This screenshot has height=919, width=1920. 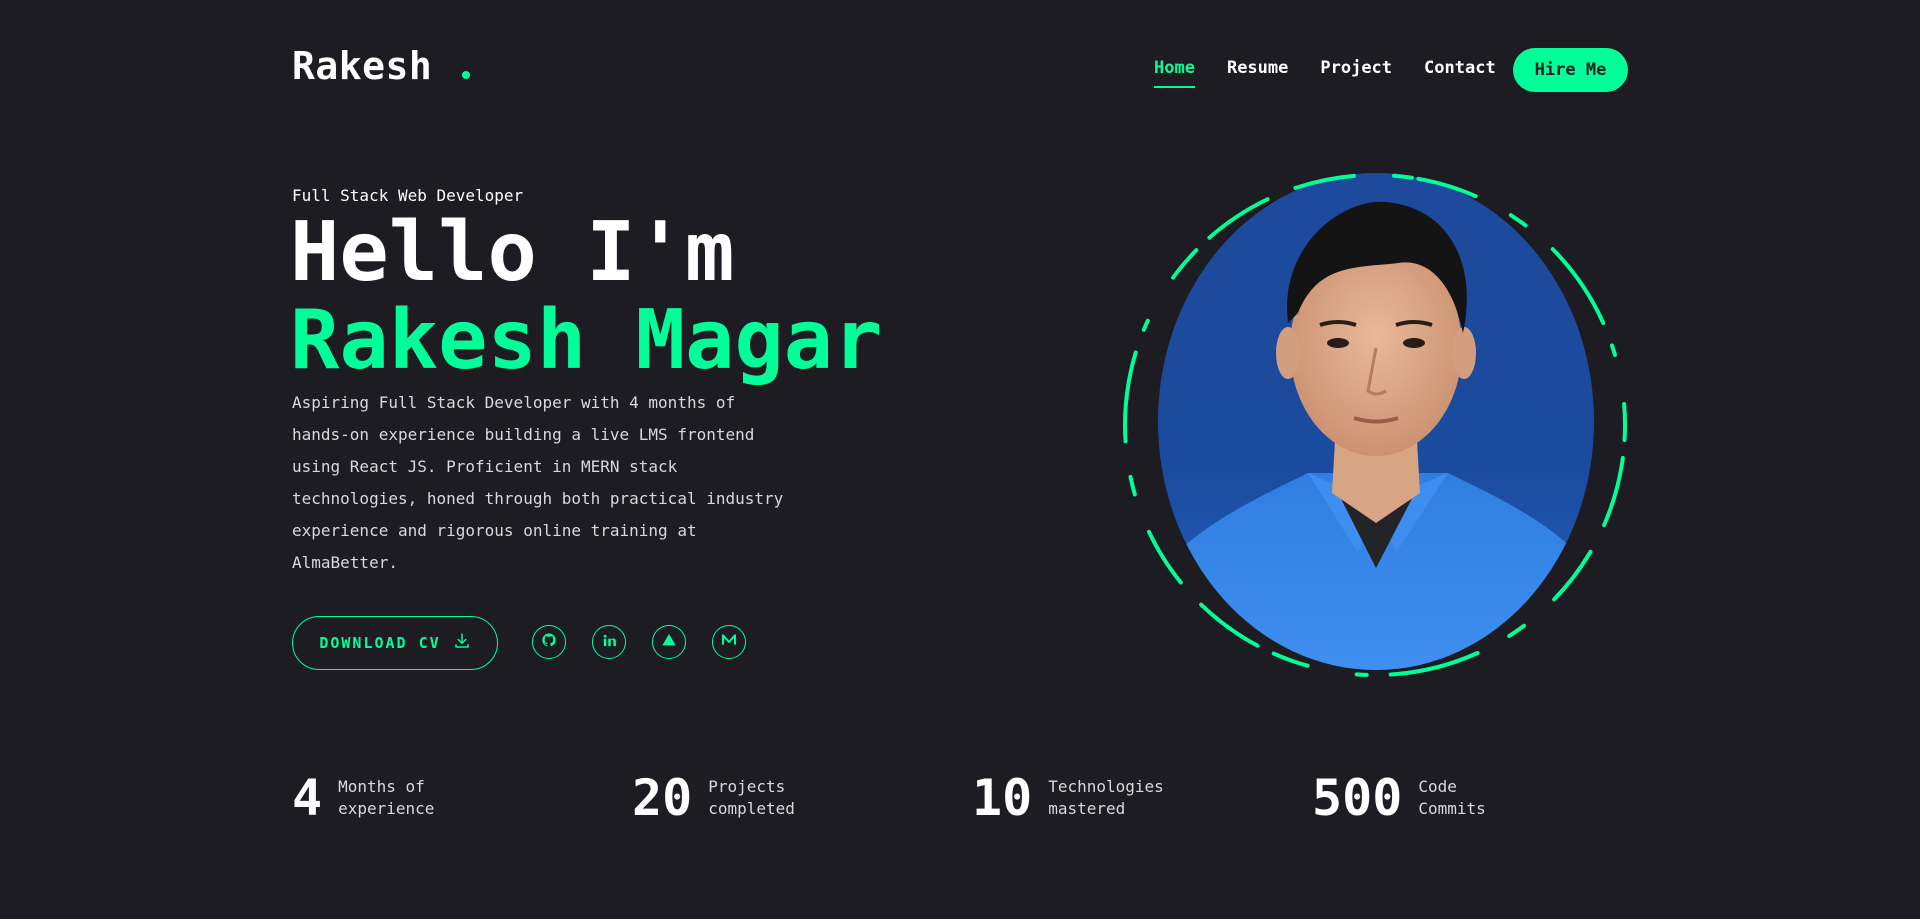 What do you see at coordinates (386, 798) in the screenshot?
I see `stat-label: Months of experience` at bounding box center [386, 798].